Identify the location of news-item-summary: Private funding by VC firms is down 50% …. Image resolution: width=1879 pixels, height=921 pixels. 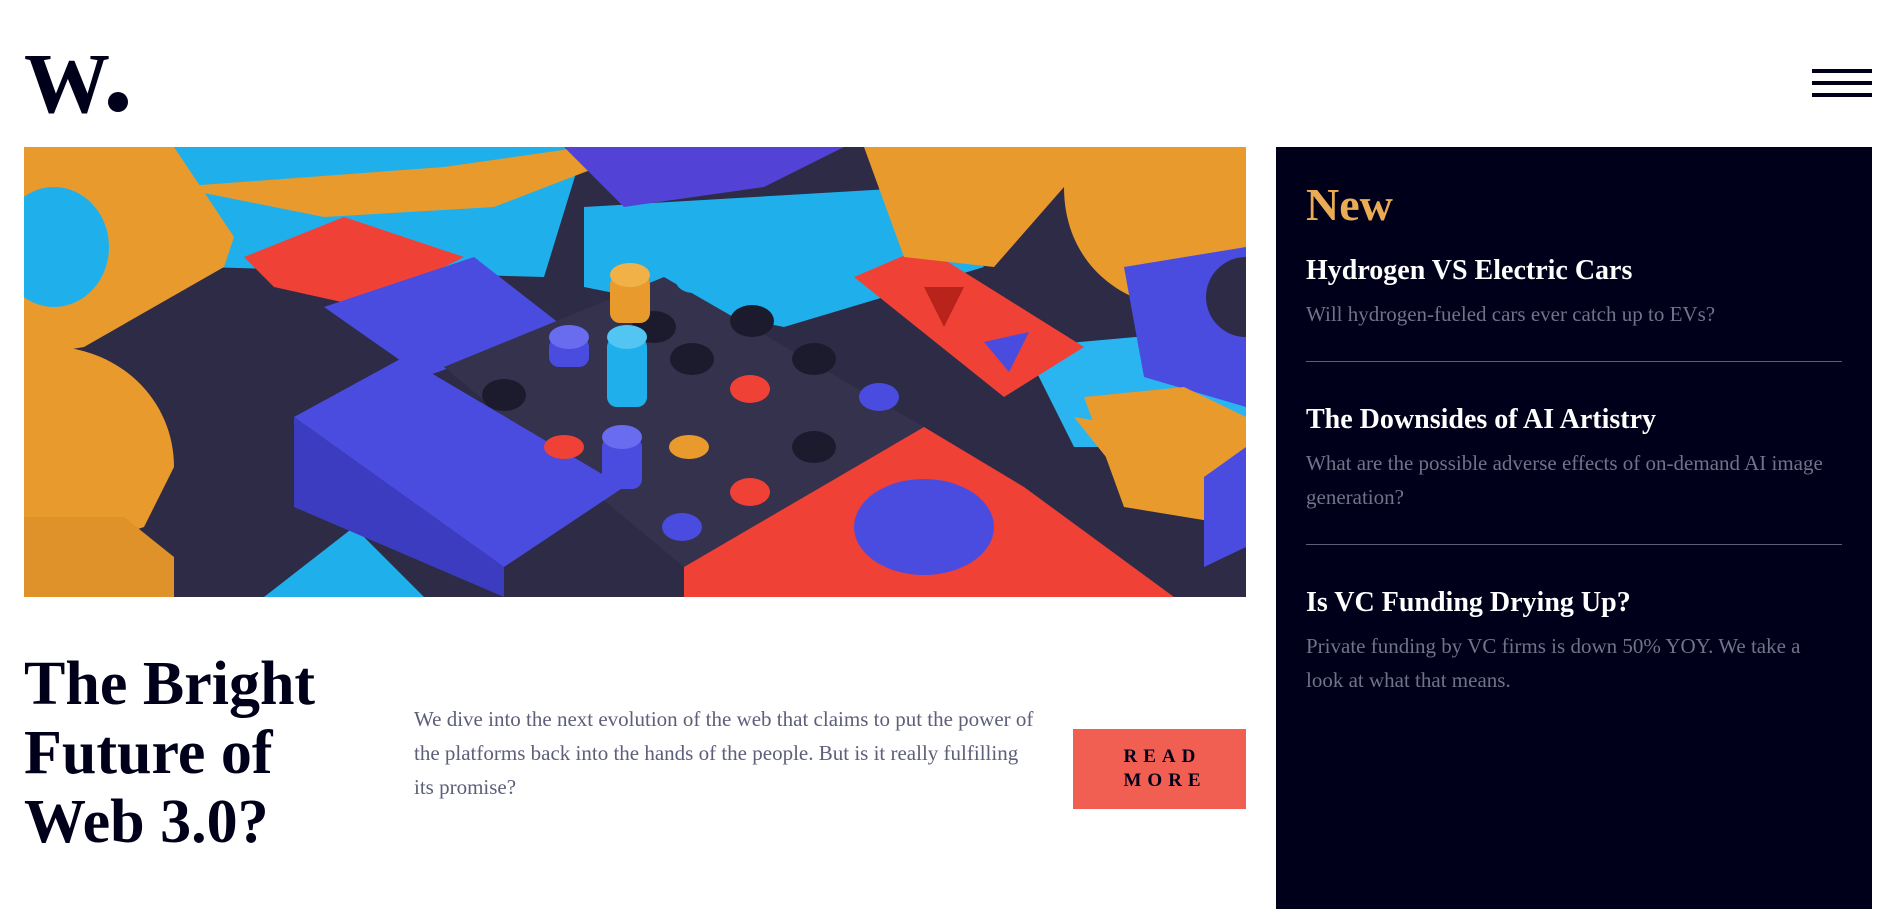
(1553, 663).